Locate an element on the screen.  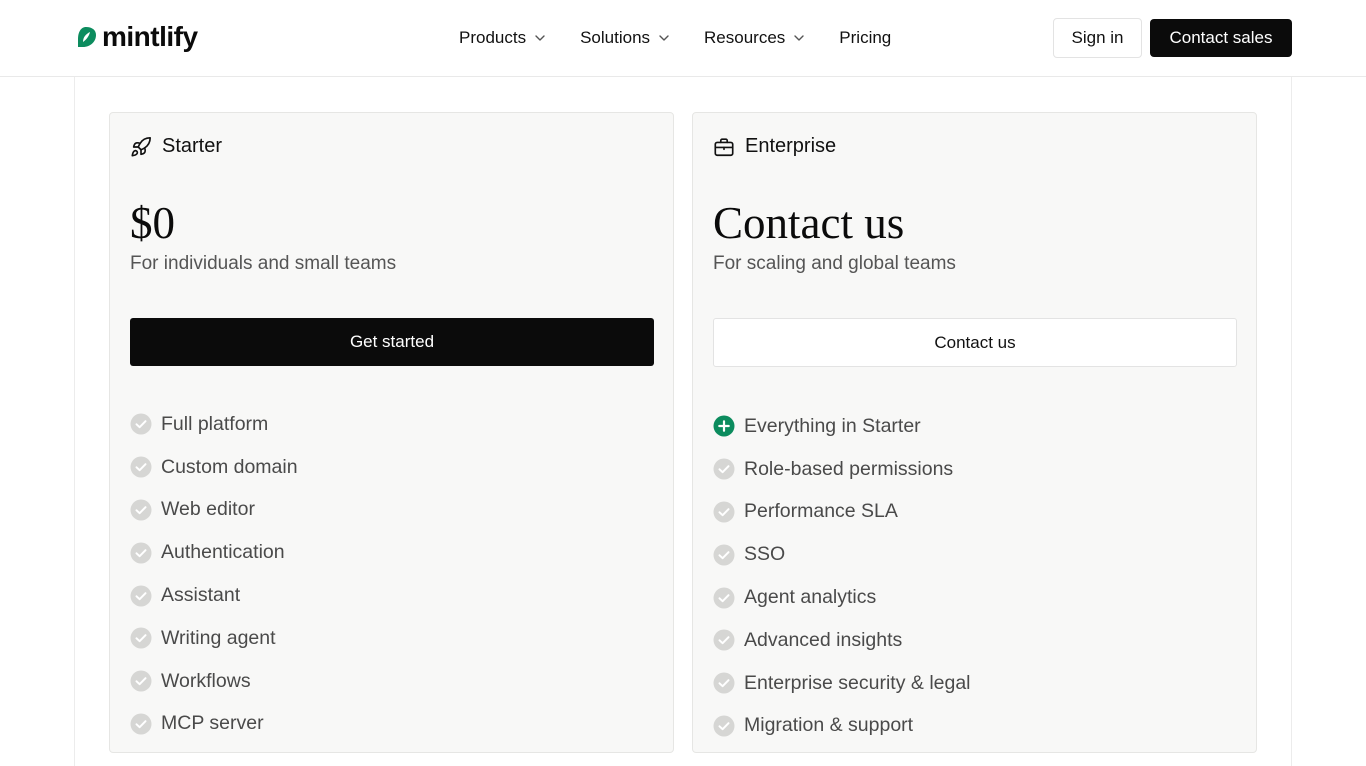
logo: mintlify is located at coordinates (136, 37).